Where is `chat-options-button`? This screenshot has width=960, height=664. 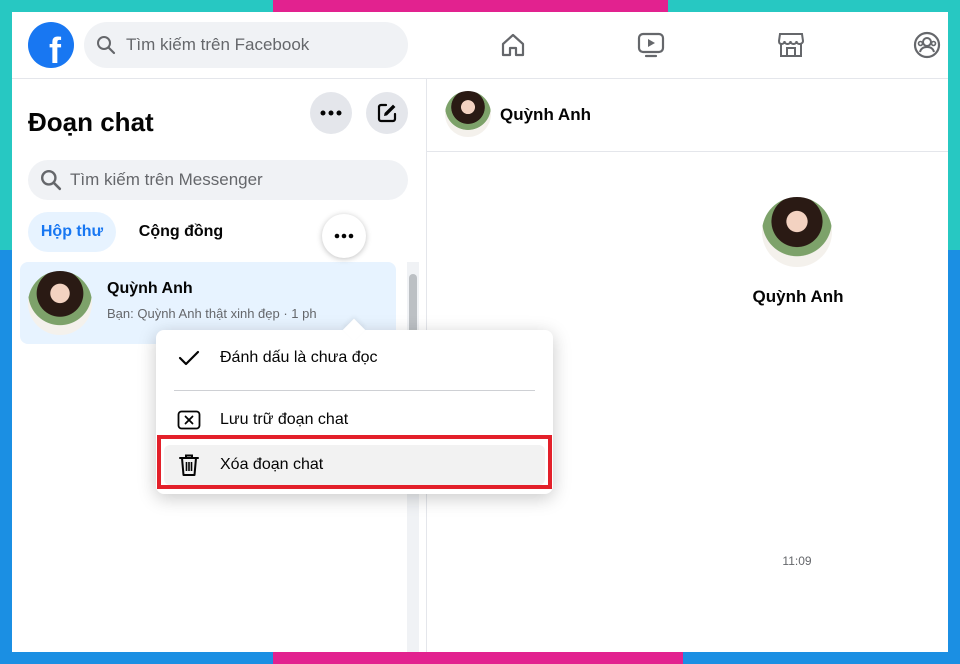 chat-options-button is located at coordinates (331, 113).